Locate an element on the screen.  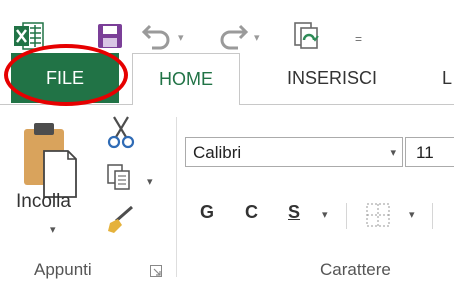
paste-label: Incolla is located at coordinates (43, 202).